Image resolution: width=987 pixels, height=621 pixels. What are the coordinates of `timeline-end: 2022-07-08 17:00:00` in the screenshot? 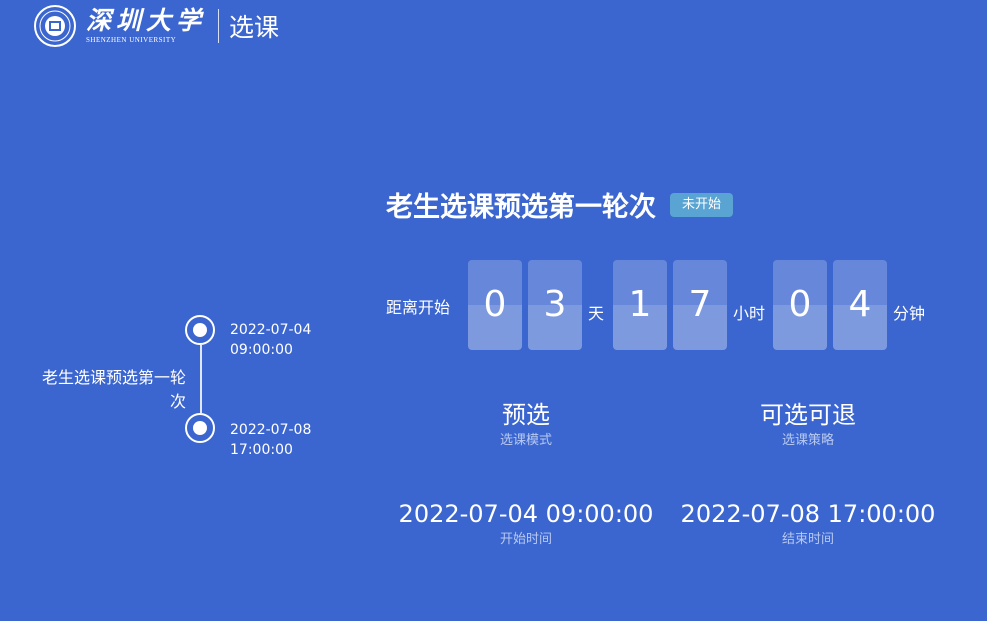 It's located at (270, 440).